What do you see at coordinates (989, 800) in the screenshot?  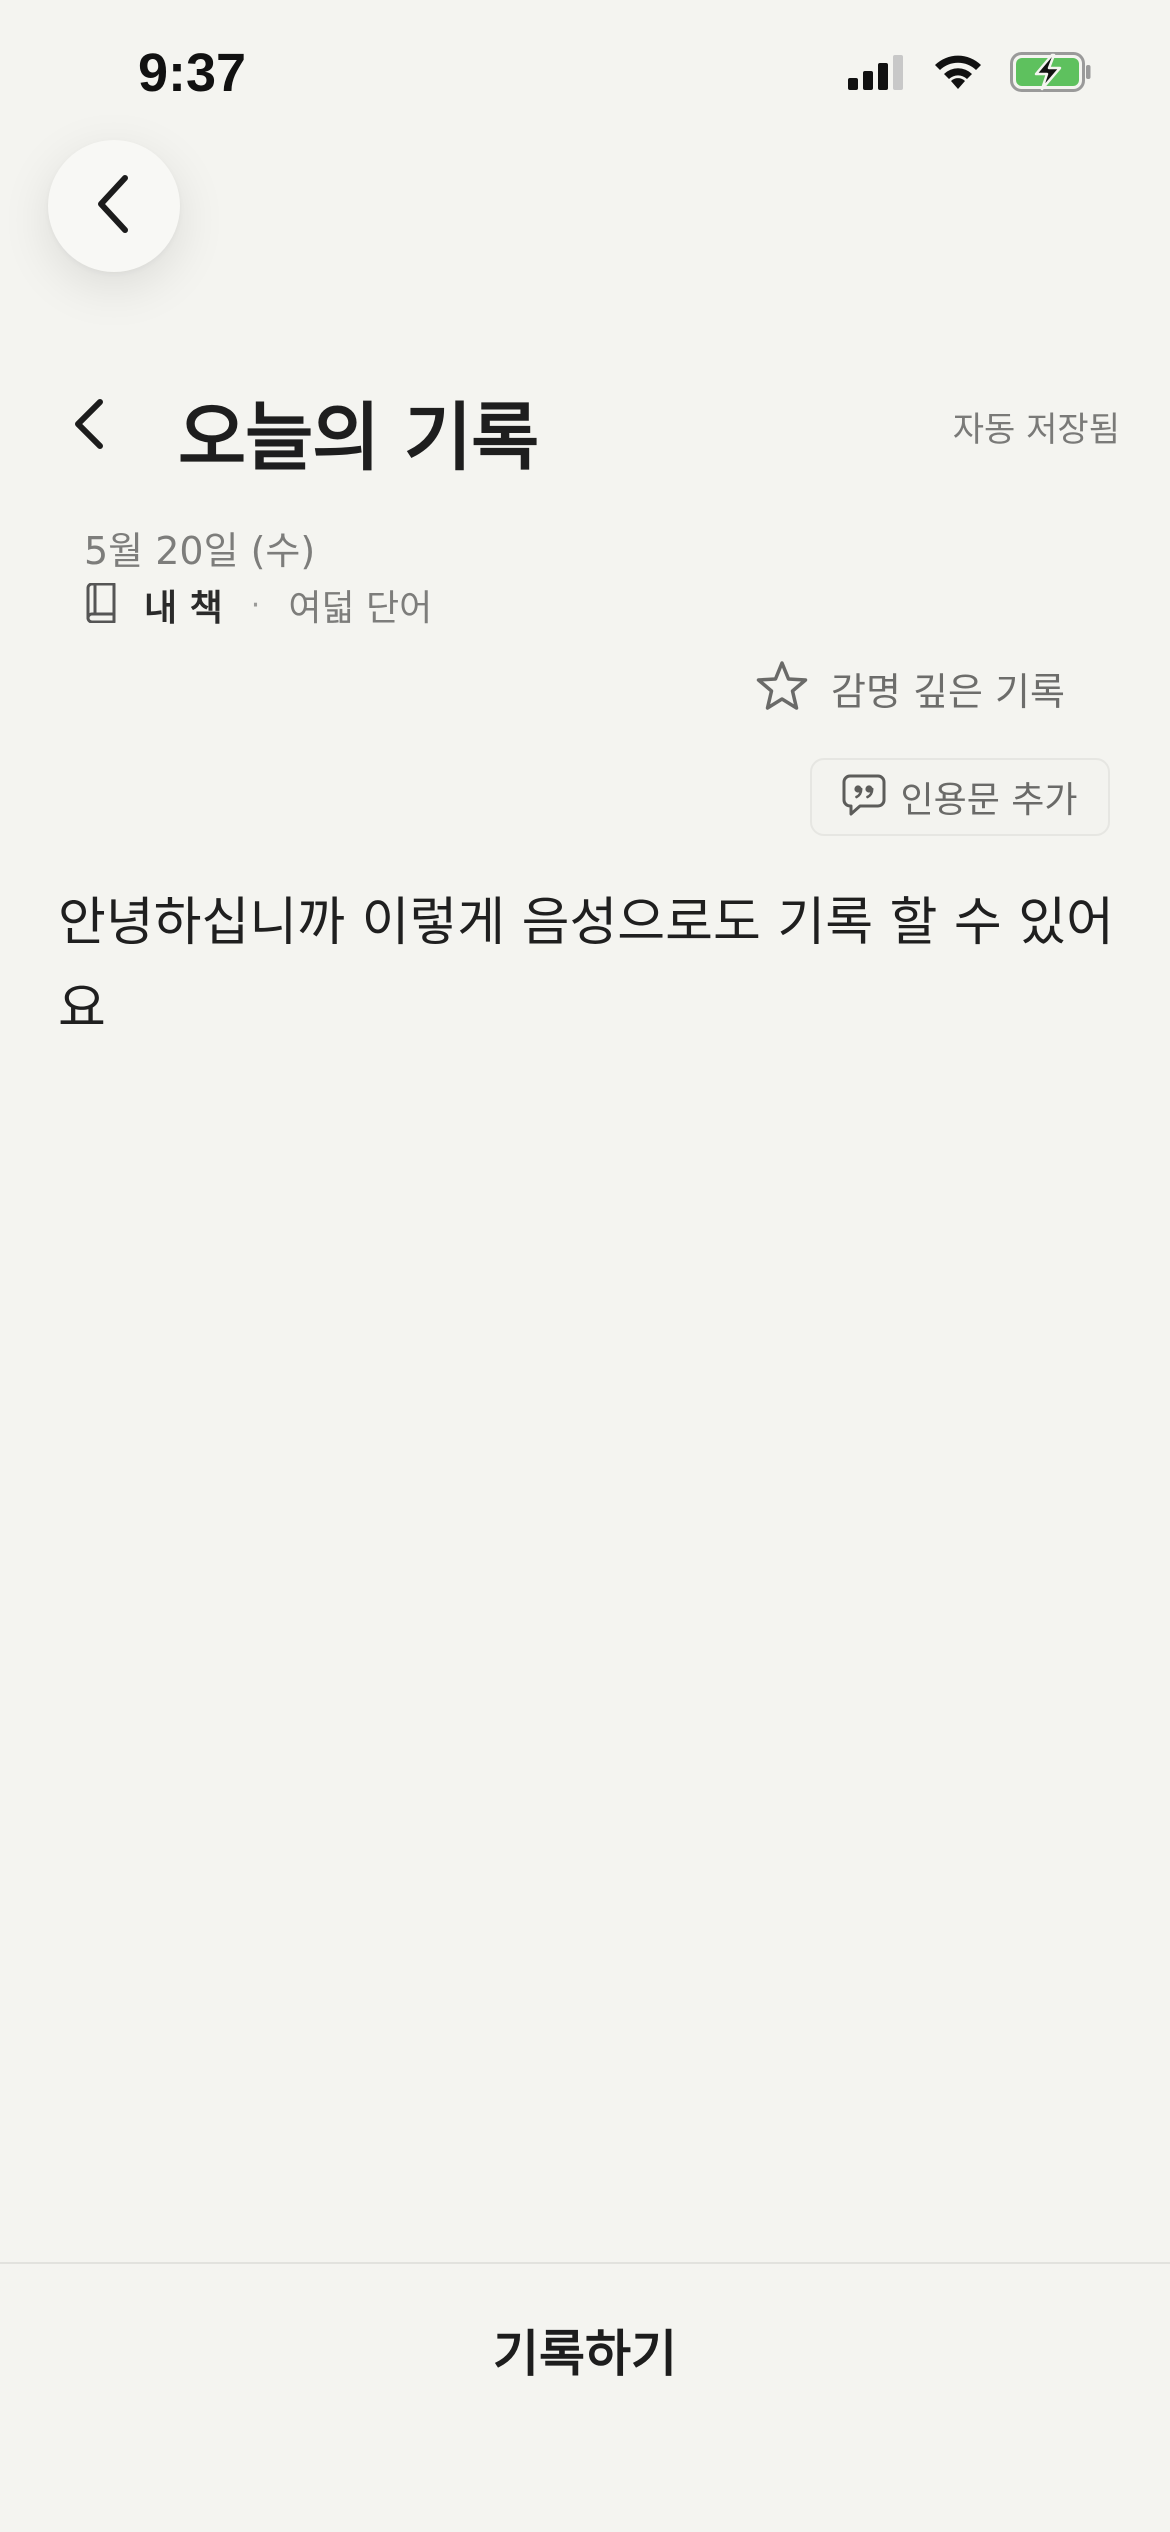 I see `add-quote-label: 인용문 추가` at bounding box center [989, 800].